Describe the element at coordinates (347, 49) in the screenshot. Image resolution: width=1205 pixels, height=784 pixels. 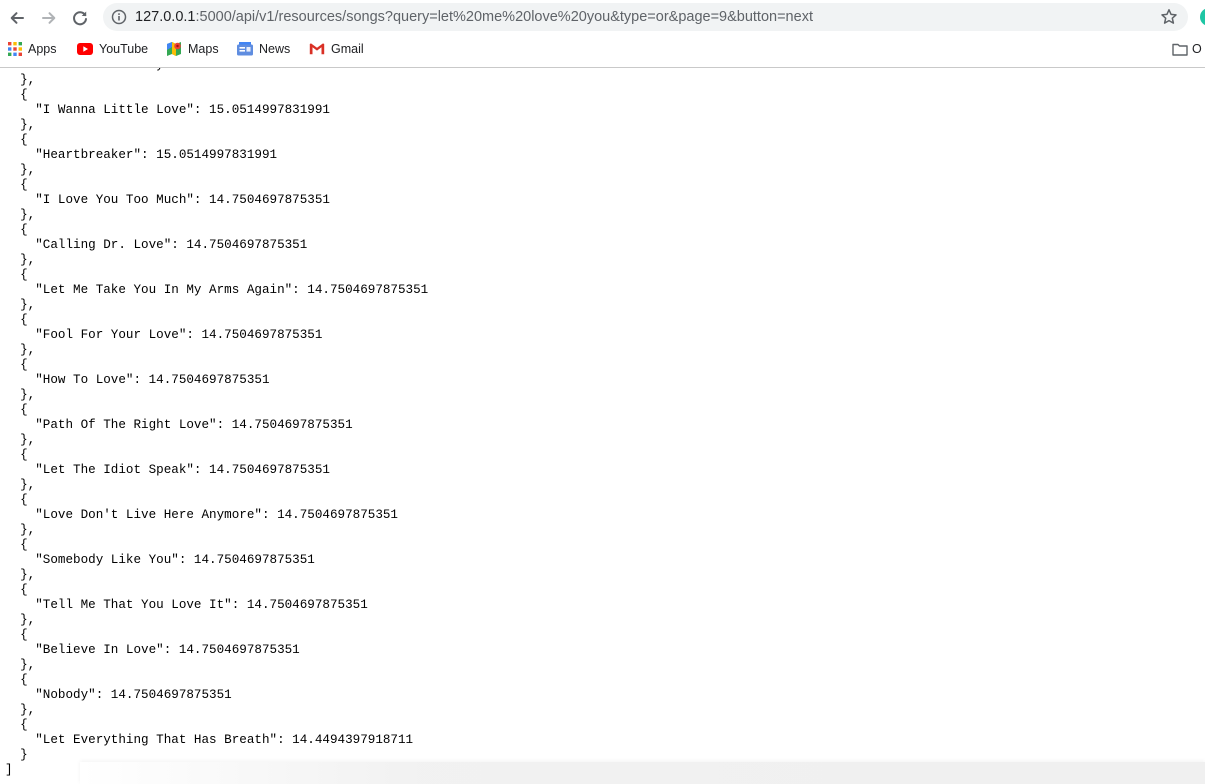
I see `bookmark-label: Gmail` at that location.